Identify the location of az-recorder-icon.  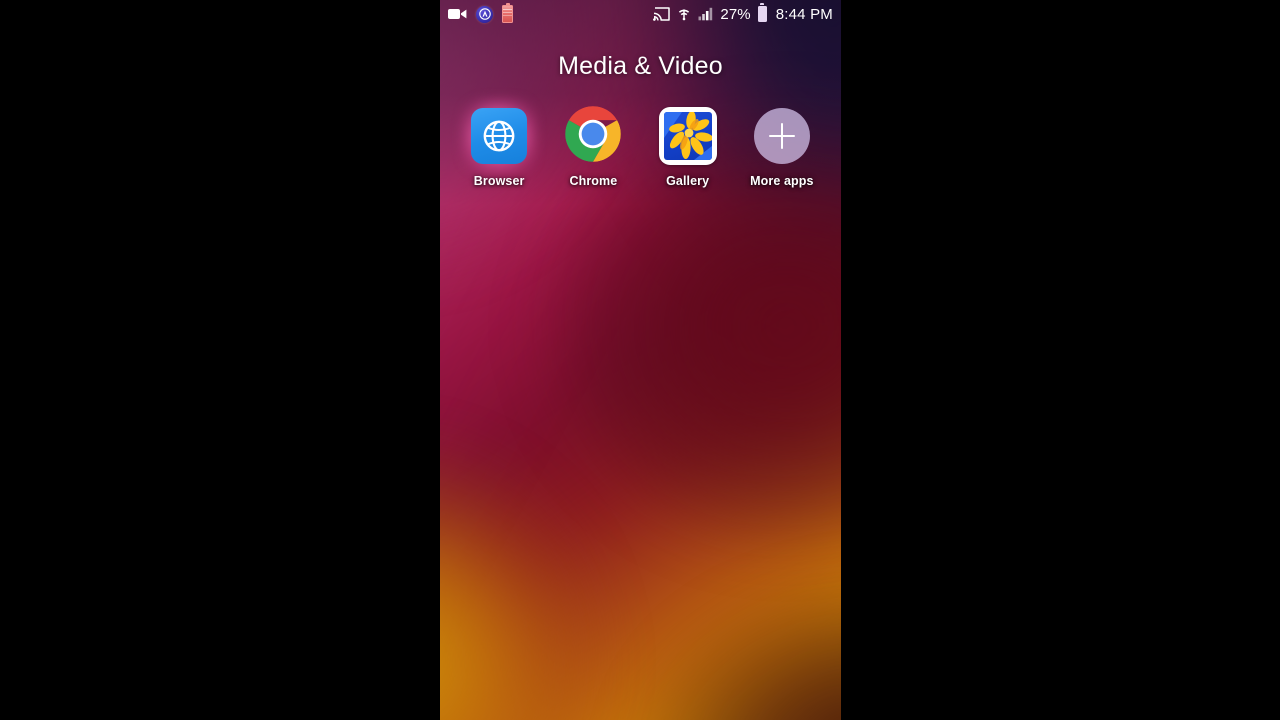
(484, 14).